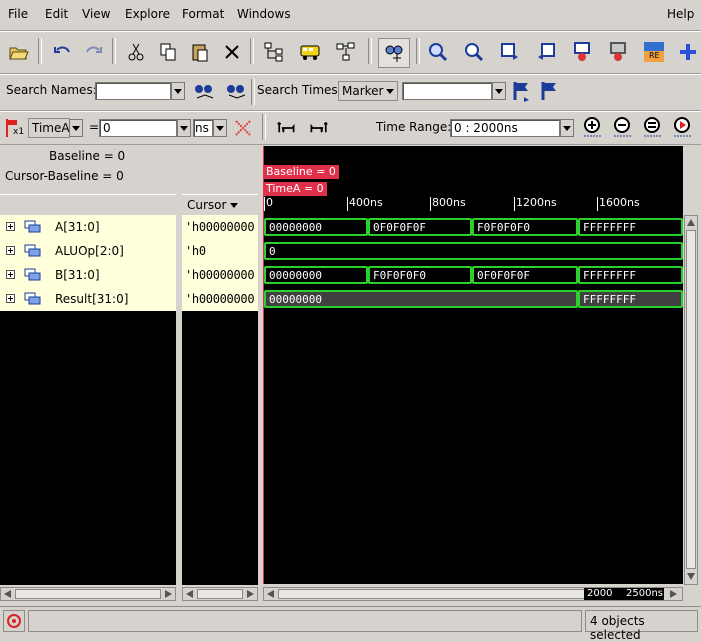  I want to click on stop-icon, so click(14, 621).